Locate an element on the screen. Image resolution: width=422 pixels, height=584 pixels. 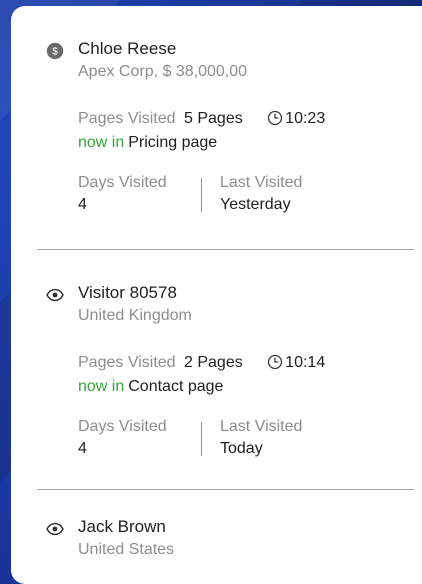
visit-time: 10:14 is located at coordinates (305, 362).